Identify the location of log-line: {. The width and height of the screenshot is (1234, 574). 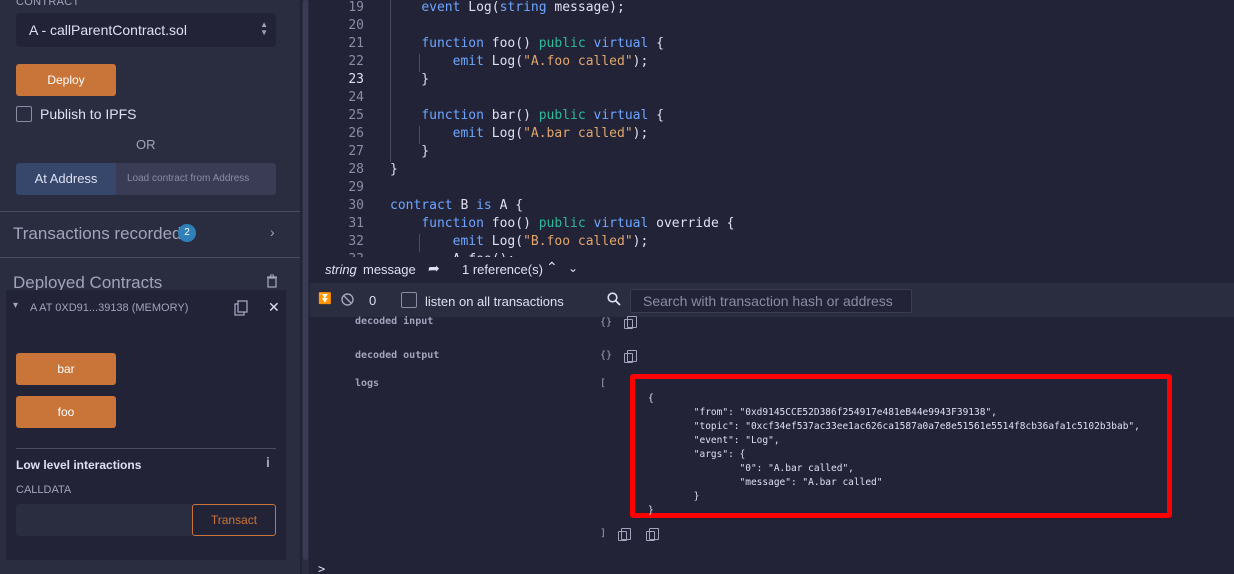
(651, 398).